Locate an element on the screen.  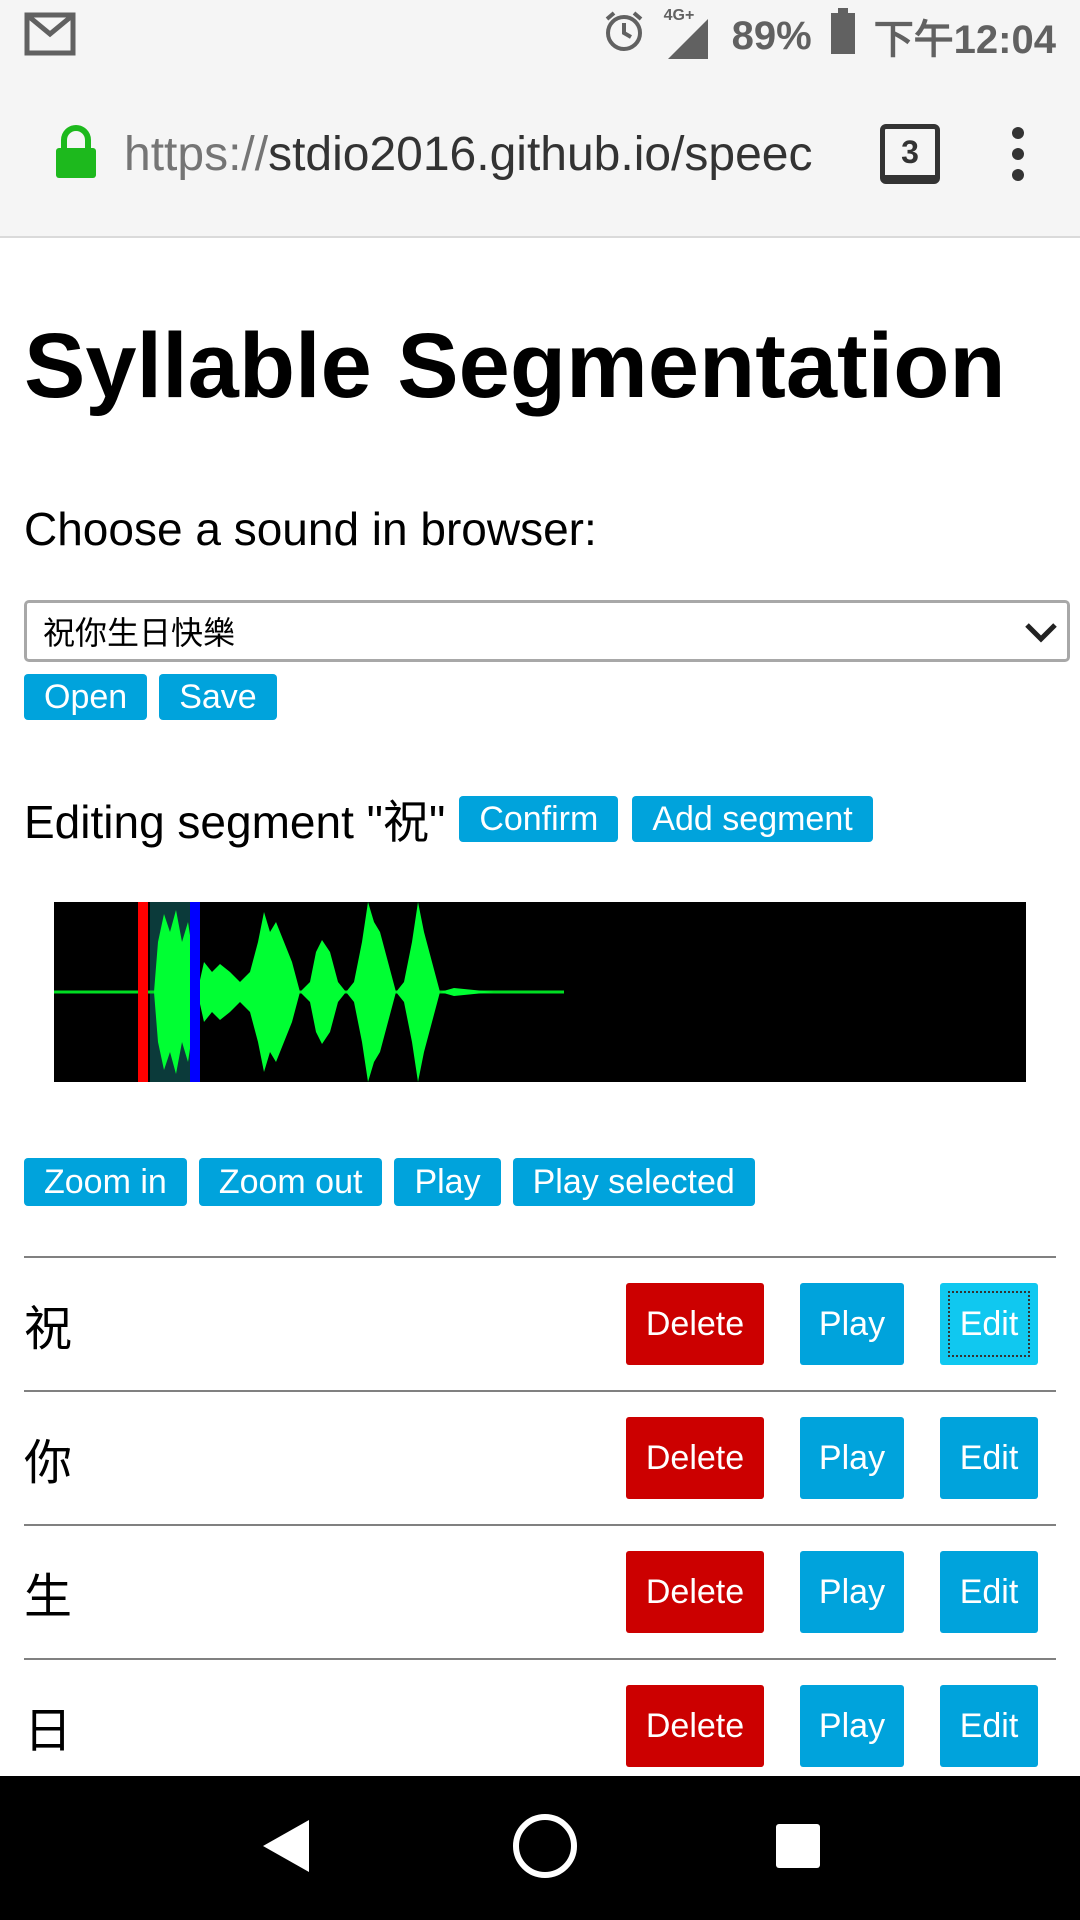
recents-icon is located at coordinates (798, 1848).